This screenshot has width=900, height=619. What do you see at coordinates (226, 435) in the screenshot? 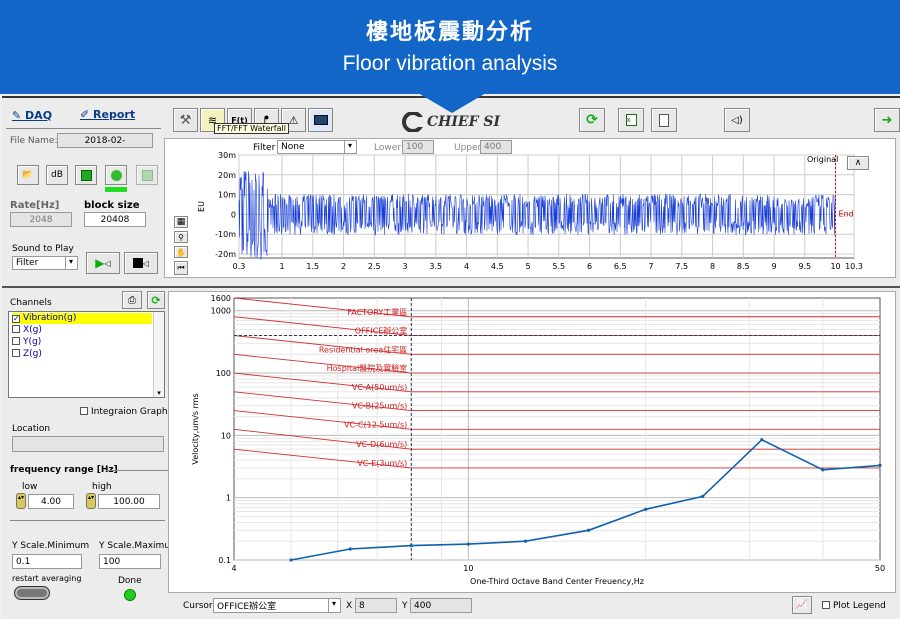
I see `y-tick-label: 10` at bounding box center [226, 435].